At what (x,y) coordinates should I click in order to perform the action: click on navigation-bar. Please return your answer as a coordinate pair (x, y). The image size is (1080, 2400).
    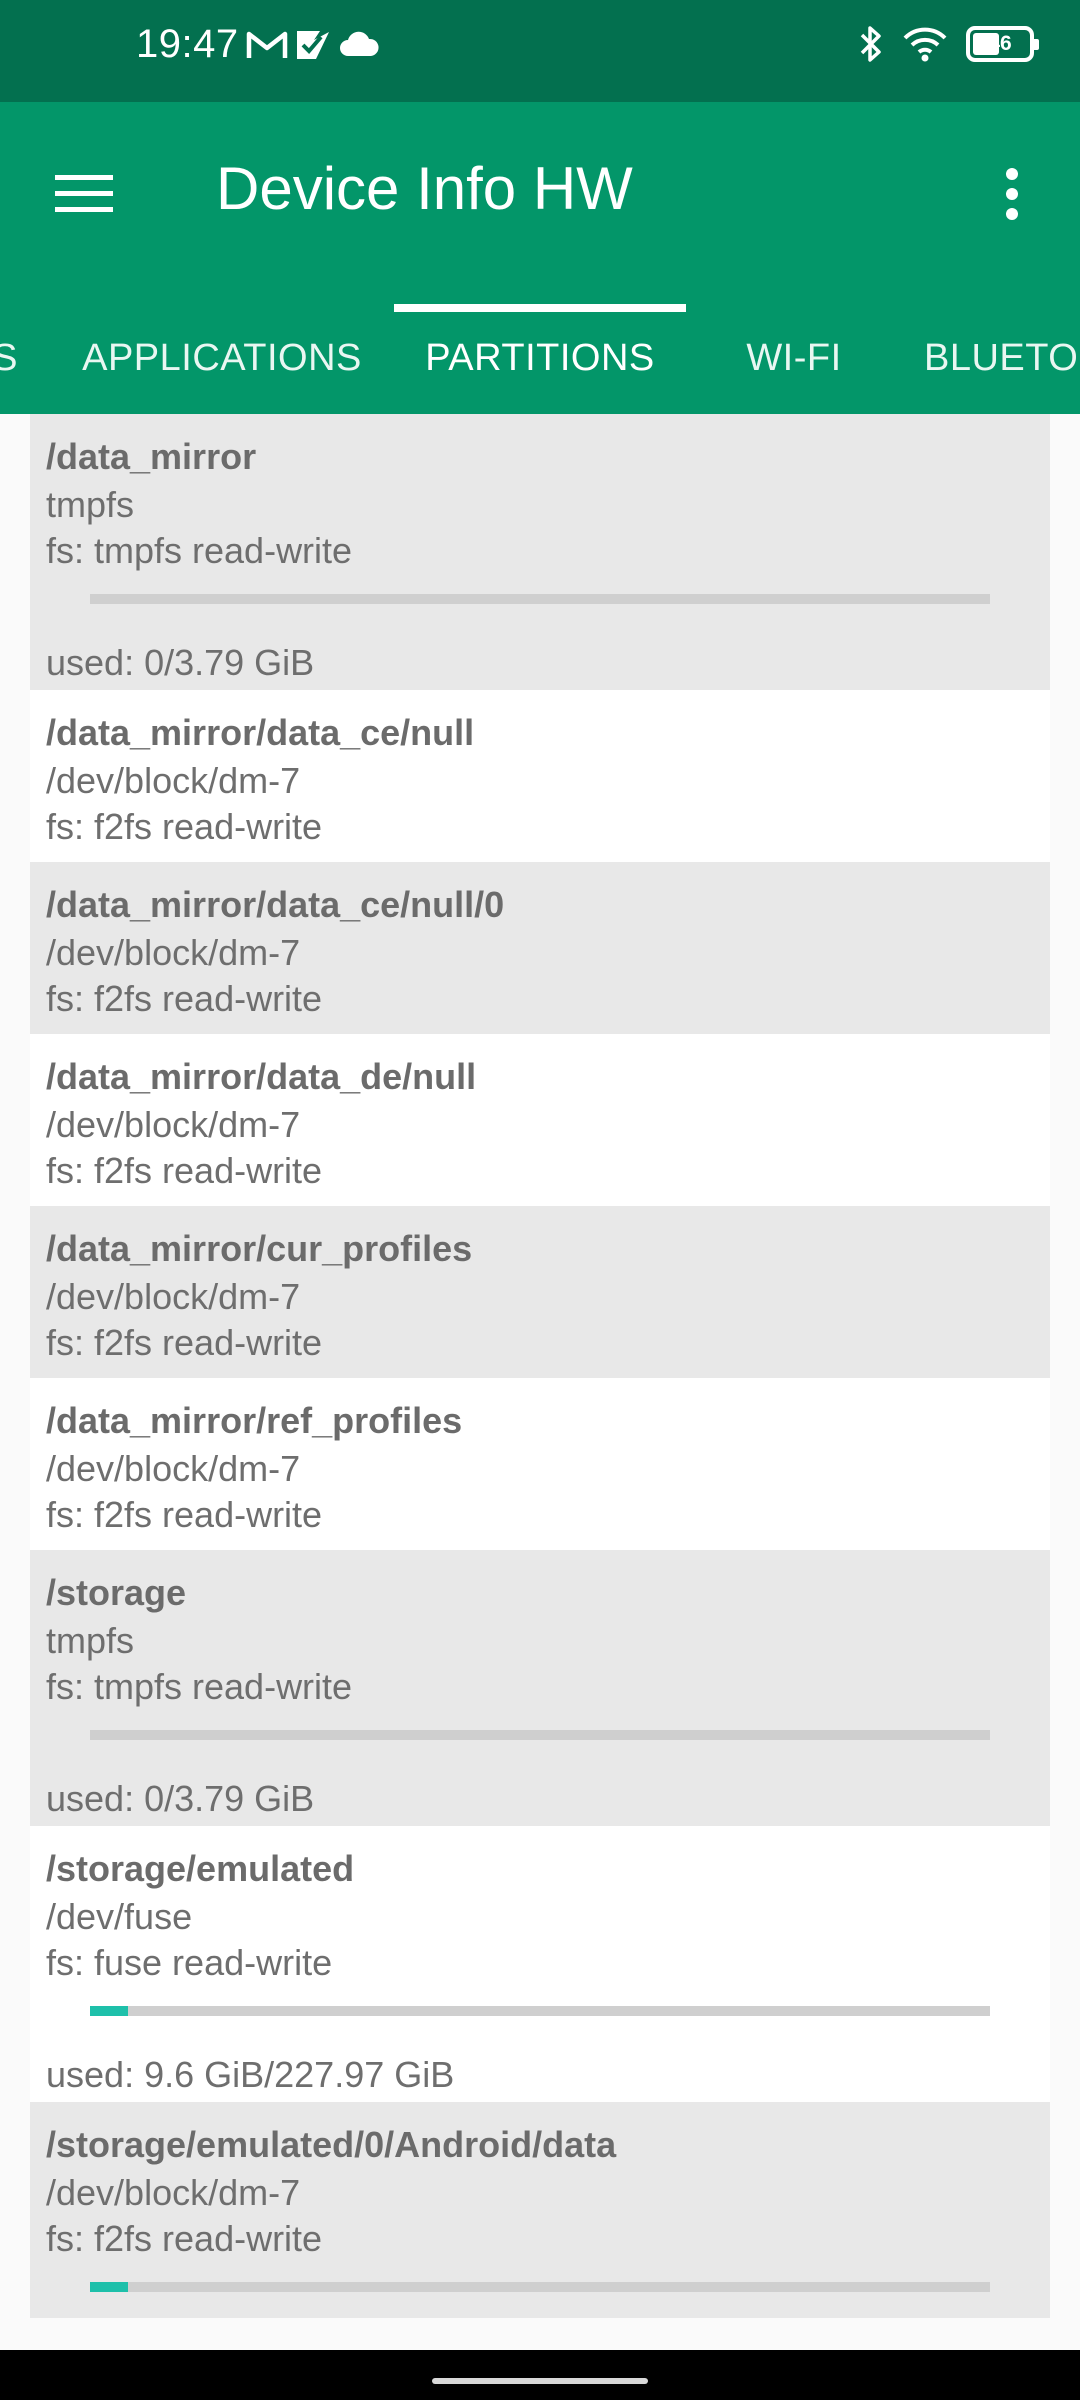
    Looking at the image, I should click on (540, 2375).